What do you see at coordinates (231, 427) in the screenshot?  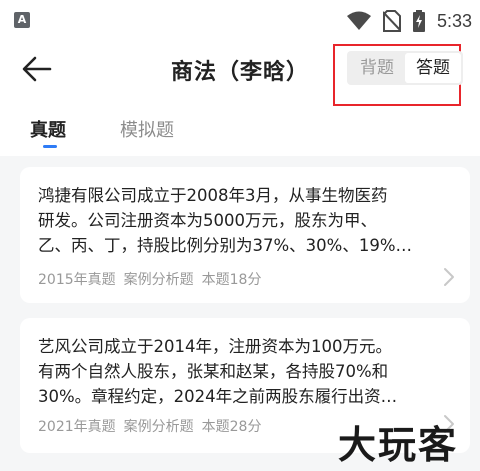 I see `question-score: 本题28分` at bounding box center [231, 427].